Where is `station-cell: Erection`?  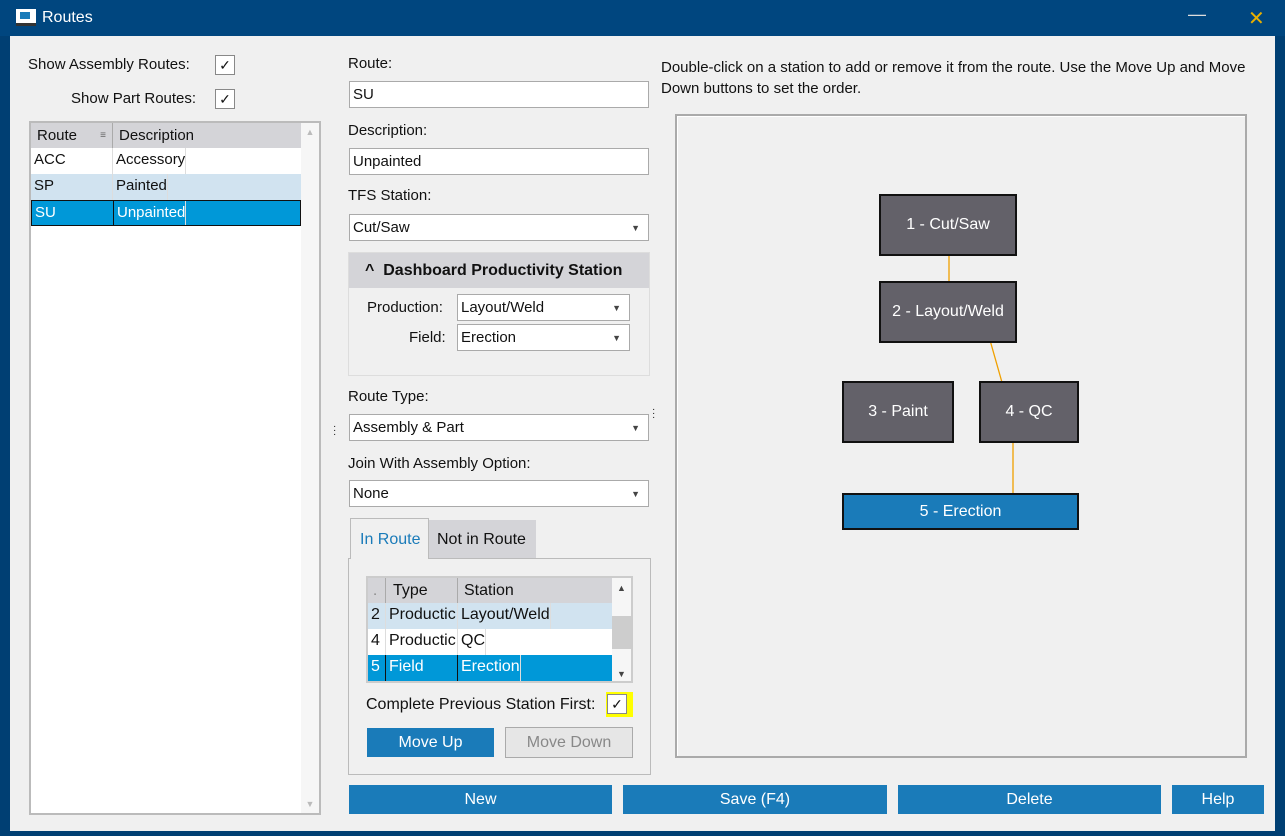 station-cell: Erection is located at coordinates (489, 668).